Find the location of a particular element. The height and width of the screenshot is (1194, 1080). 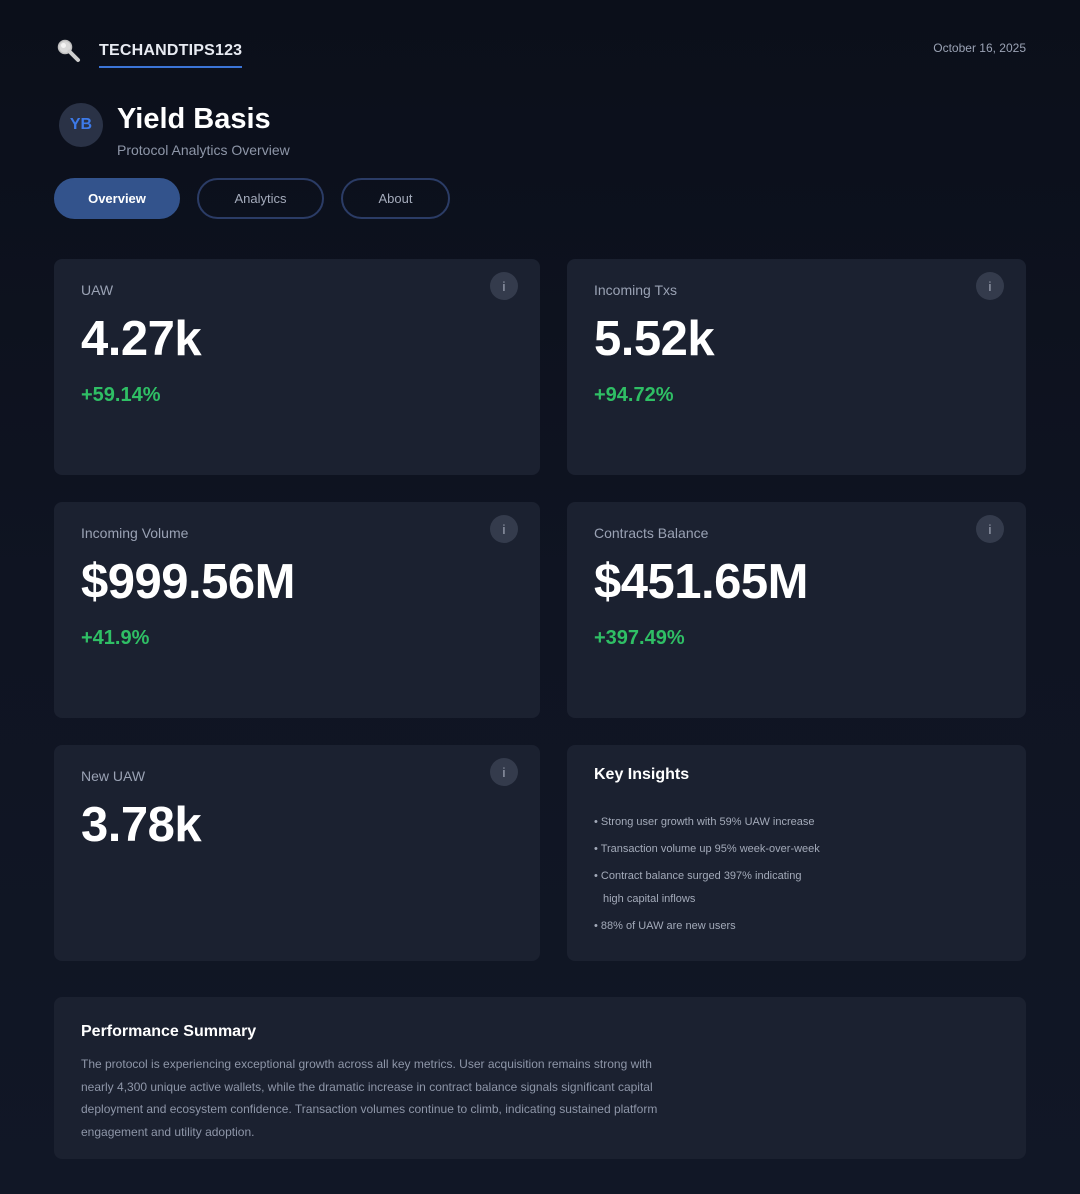

insights-title: Key Insights is located at coordinates (642, 774).